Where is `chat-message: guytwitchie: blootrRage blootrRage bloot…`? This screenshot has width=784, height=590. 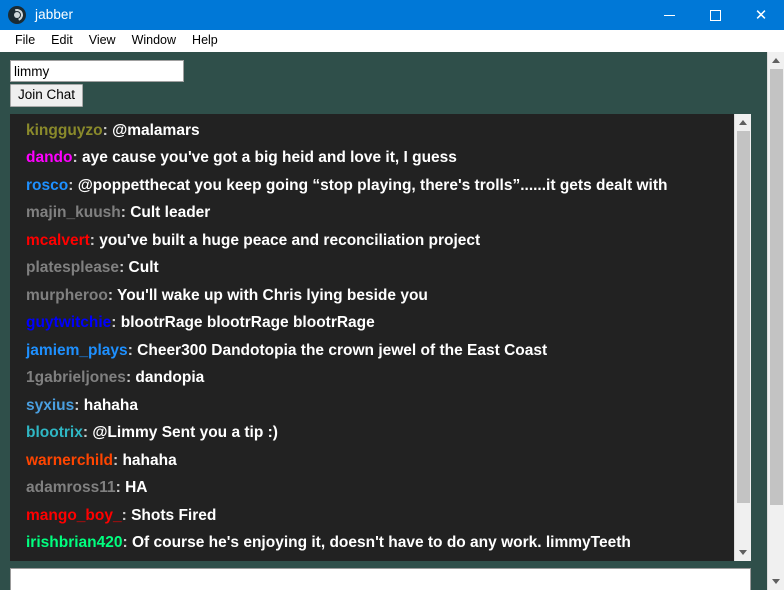 chat-message: guytwitchie: blootrRage blootrRage bloot… is located at coordinates (372, 323).